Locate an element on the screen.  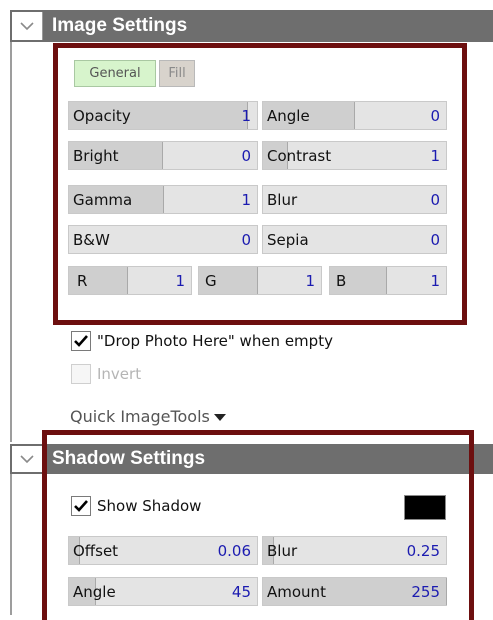
shadow-angle-value: 45 is located at coordinates (241, 591).